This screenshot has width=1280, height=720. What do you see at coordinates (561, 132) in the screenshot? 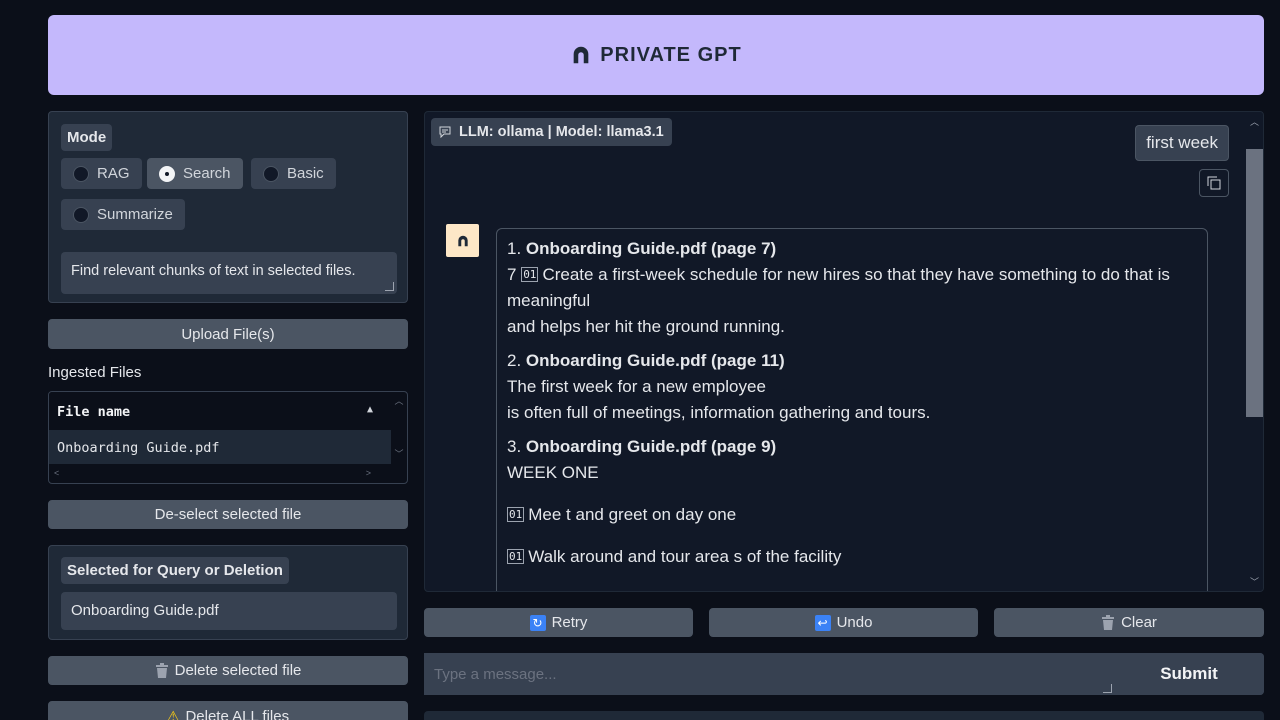
I see `llm-badge-label: LLM: ollama | Model: llama3.1` at bounding box center [561, 132].